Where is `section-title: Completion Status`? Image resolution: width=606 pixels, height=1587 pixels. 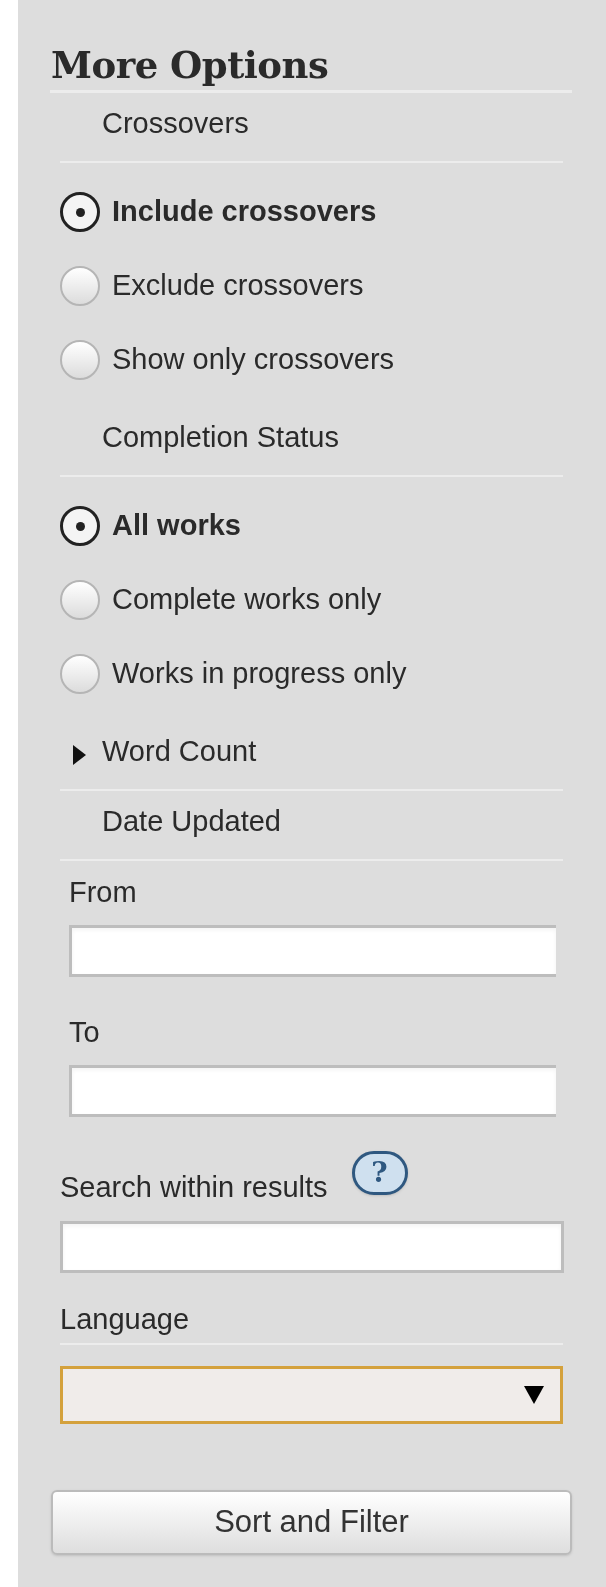
section-title: Completion Status is located at coordinates (220, 438).